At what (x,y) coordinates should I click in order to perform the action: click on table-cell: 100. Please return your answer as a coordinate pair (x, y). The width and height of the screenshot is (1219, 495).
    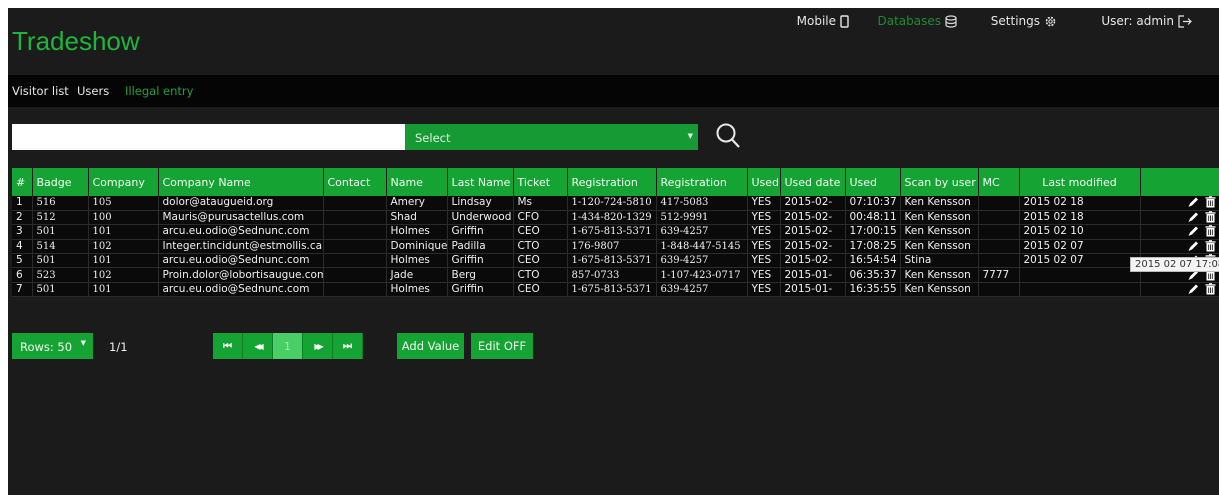
    Looking at the image, I should click on (123, 217).